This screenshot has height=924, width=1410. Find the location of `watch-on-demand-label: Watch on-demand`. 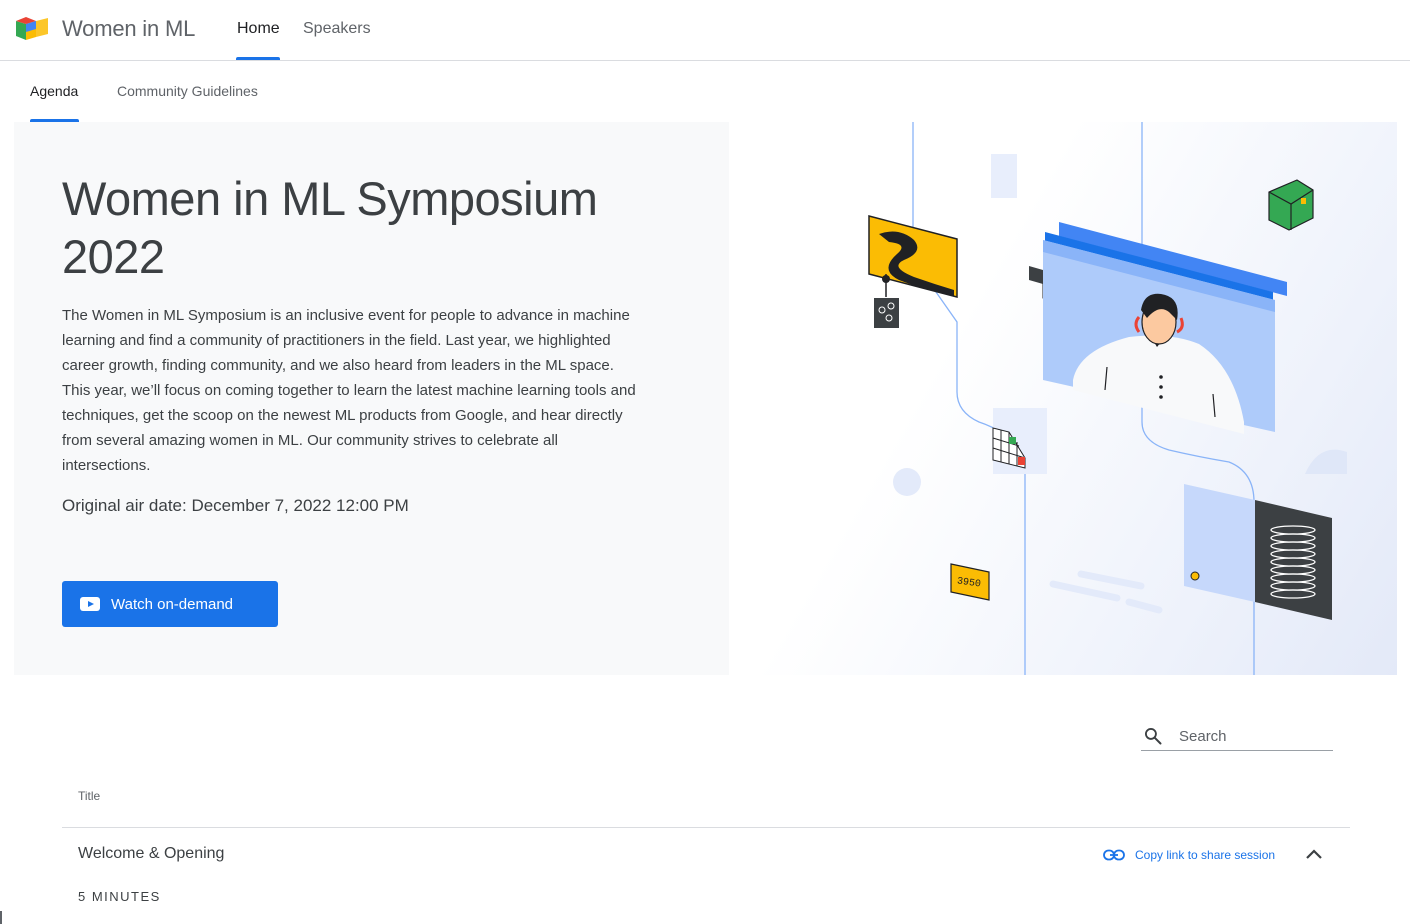

watch-on-demand-label: Watch on-demand is located at coordinates (172, 604).